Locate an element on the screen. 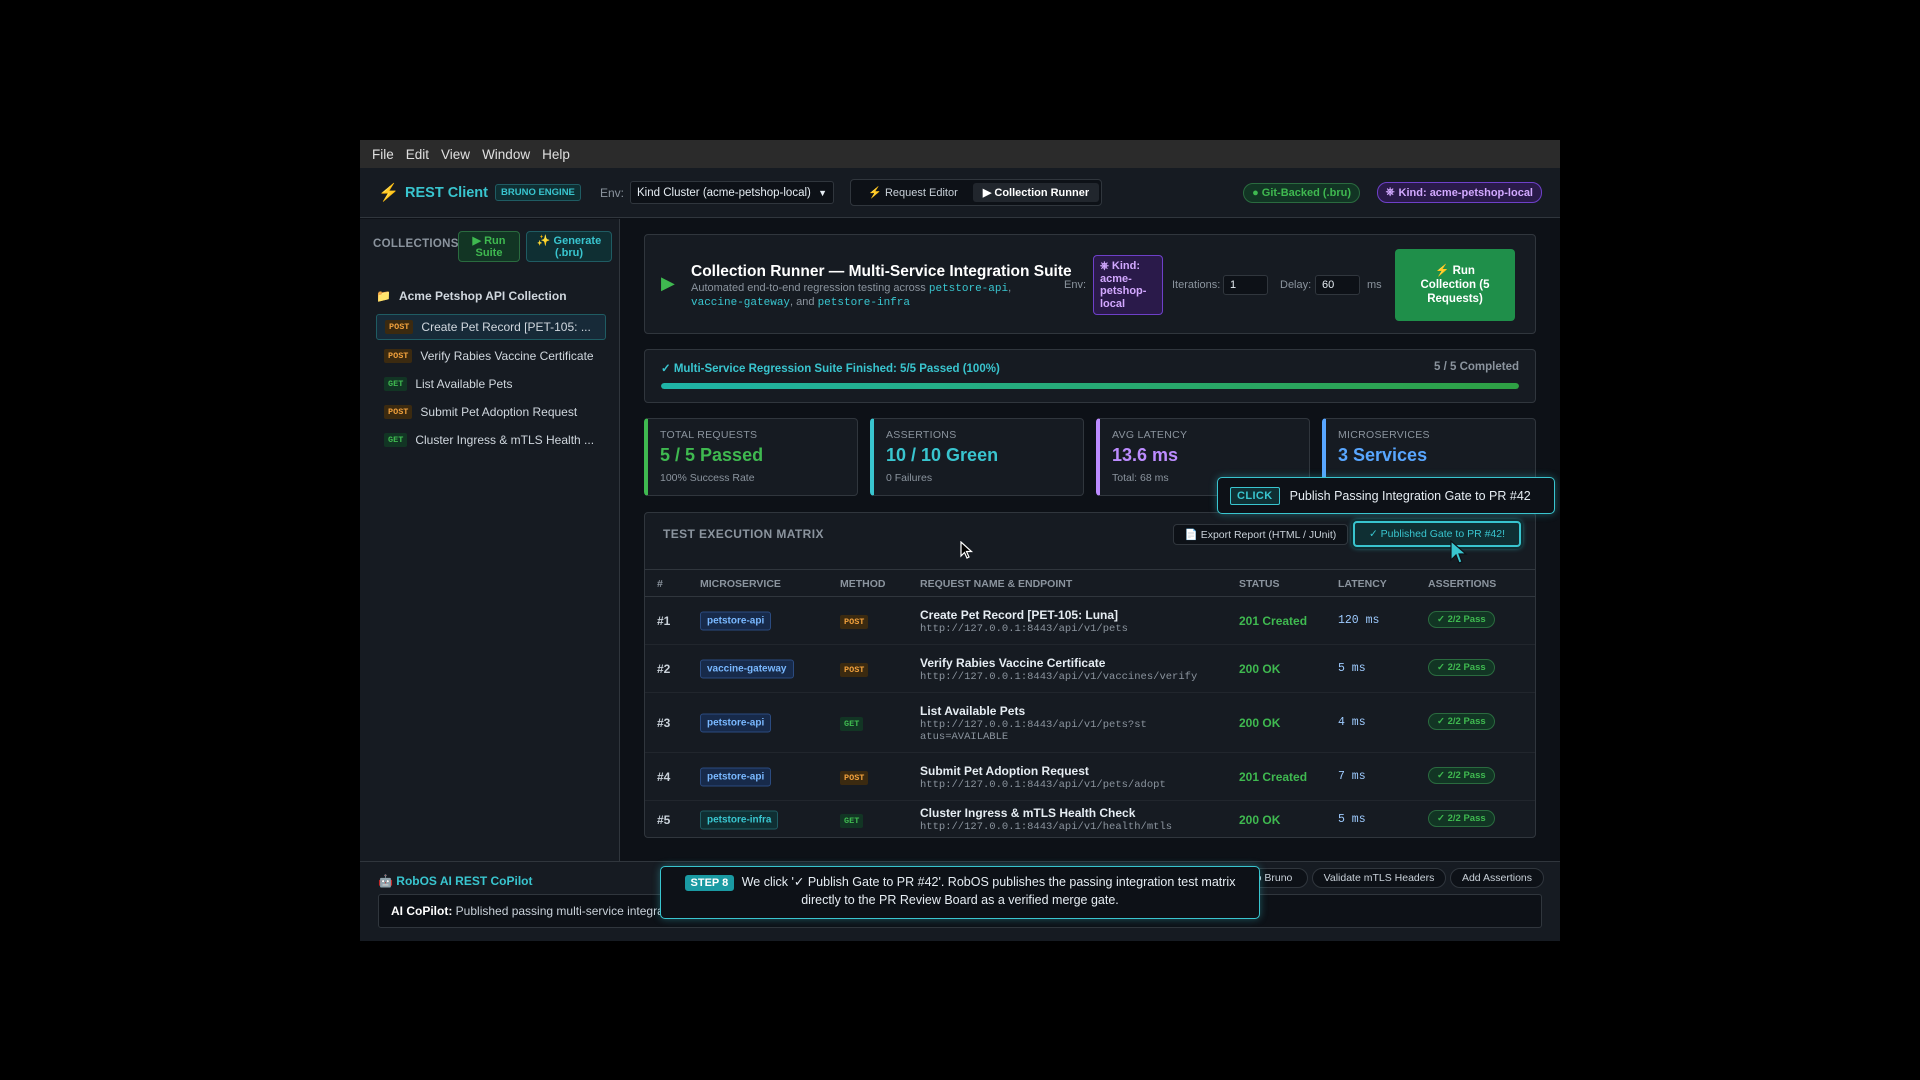 Image resolution: width=1920 pixels, height=1080 pixels. col-assertions: ASSERTIONS is located at coordinates (1462, 584).